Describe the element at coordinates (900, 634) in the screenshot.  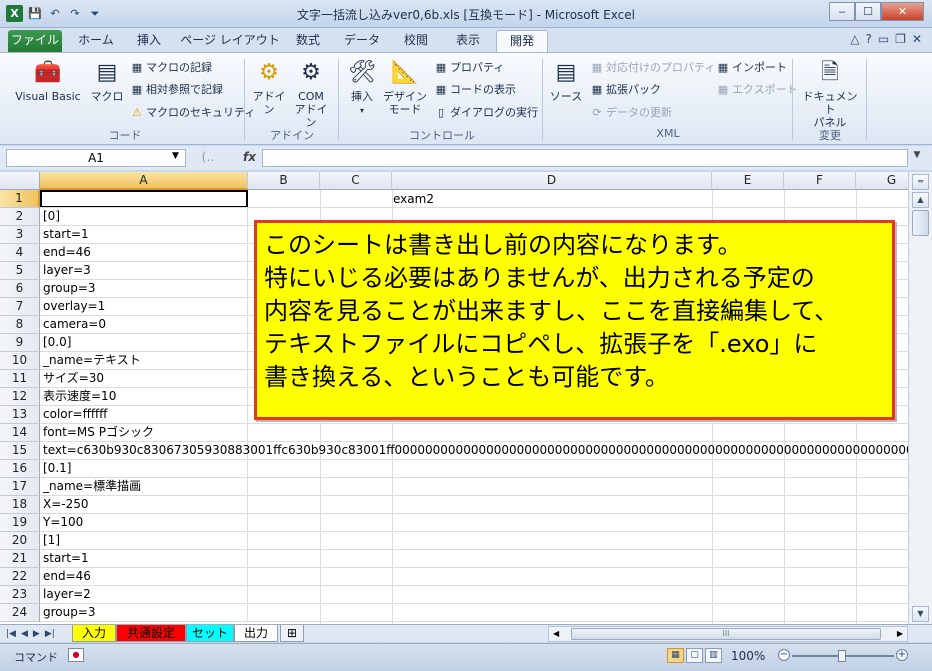
I see `scroll-right-icon: ▶` at that location.